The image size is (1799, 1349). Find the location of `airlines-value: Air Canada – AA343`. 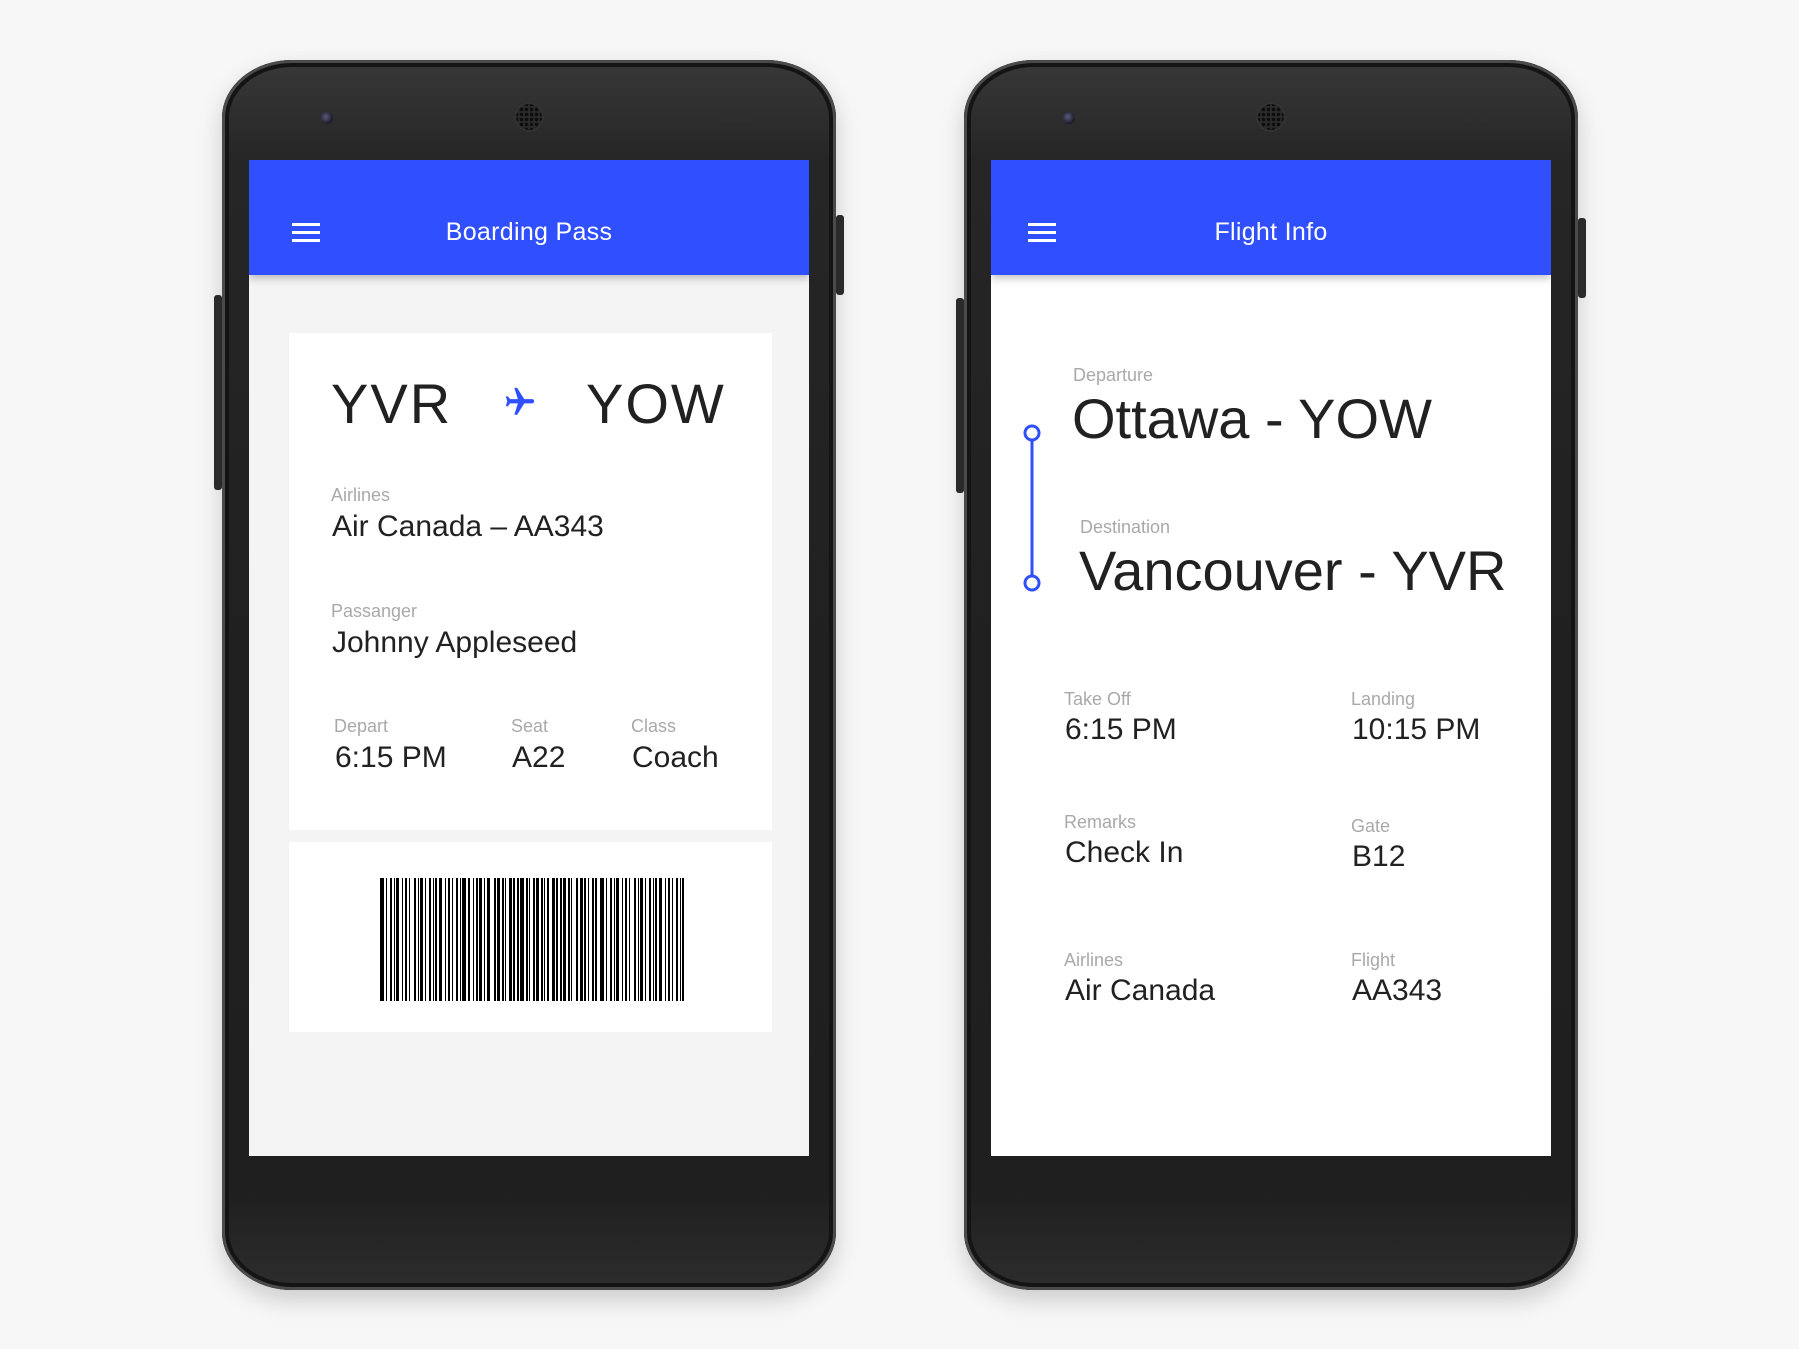

airlines-value: Air Canada – AA343 is located at coordinates (468, 526).